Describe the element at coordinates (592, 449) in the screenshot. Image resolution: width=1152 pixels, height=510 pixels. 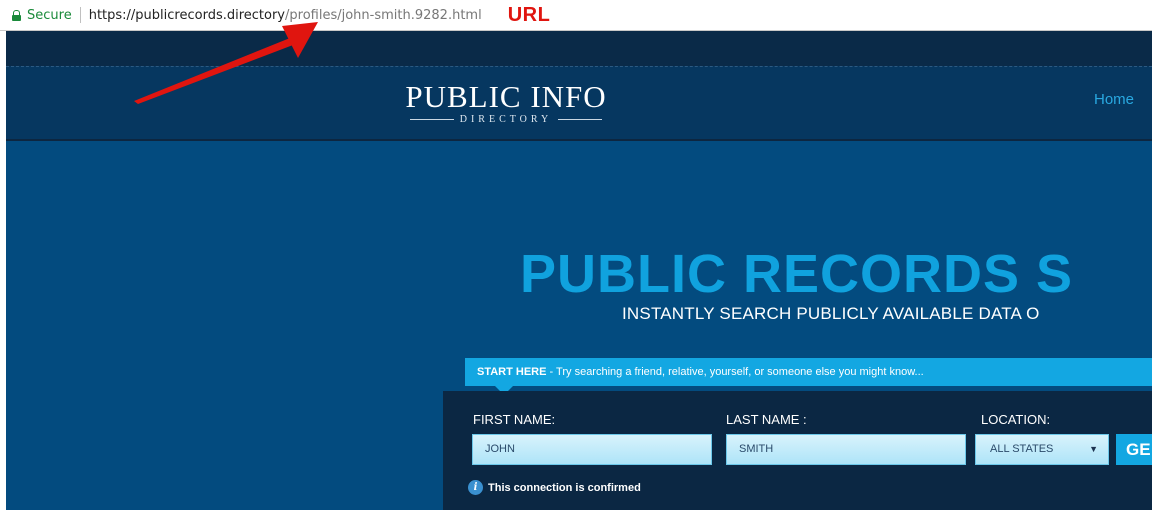
I see `first-name-input: JOHN` at that location.